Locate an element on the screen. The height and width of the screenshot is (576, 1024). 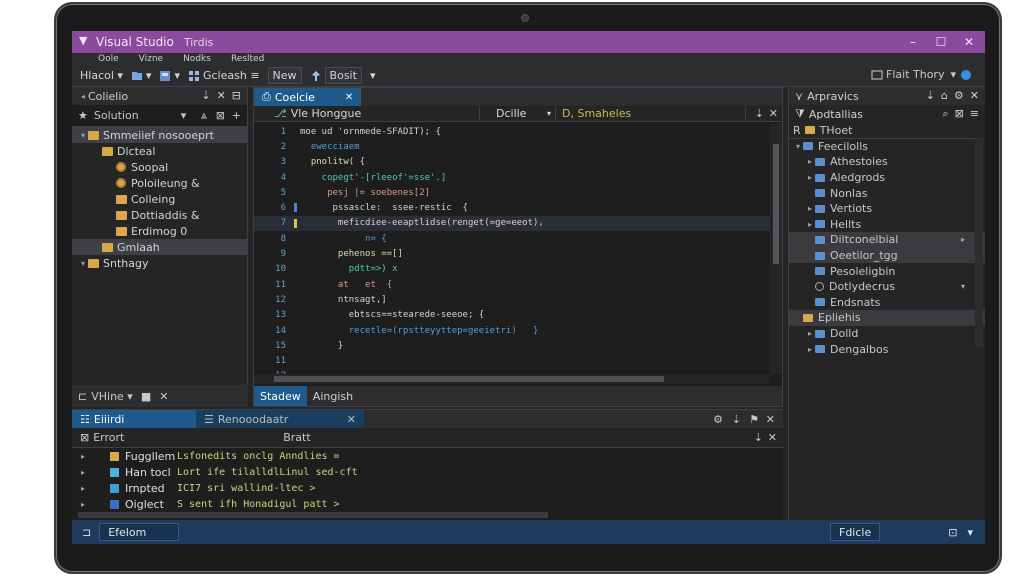
chevron-down-icon: ▾ is located at coordinates (970, 532).